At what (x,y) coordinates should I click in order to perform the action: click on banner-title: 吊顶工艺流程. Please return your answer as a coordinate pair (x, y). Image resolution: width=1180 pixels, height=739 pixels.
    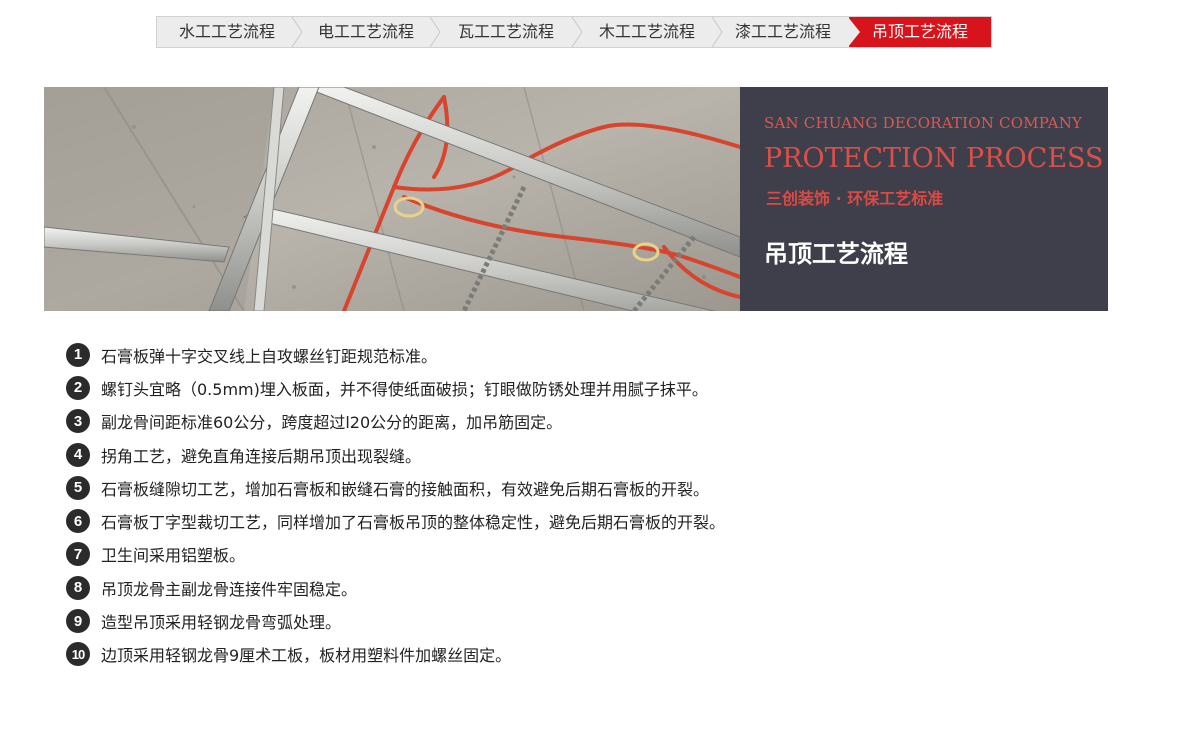
    Looking at the image, I should click on (836, 254).